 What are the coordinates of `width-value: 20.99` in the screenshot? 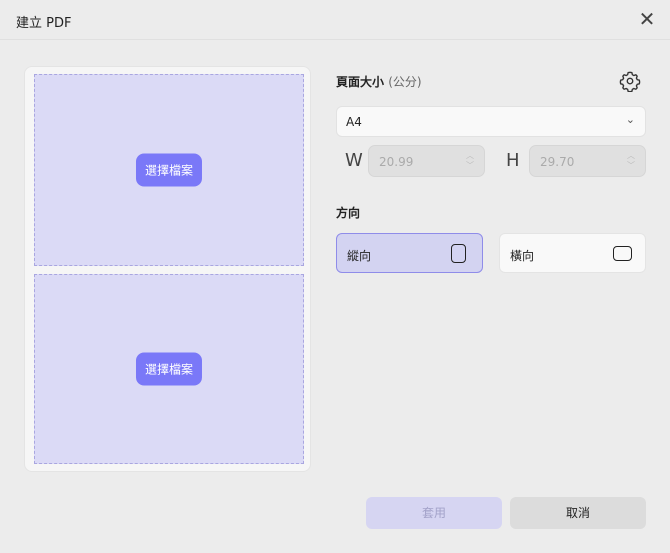 It's located at (396, 162).